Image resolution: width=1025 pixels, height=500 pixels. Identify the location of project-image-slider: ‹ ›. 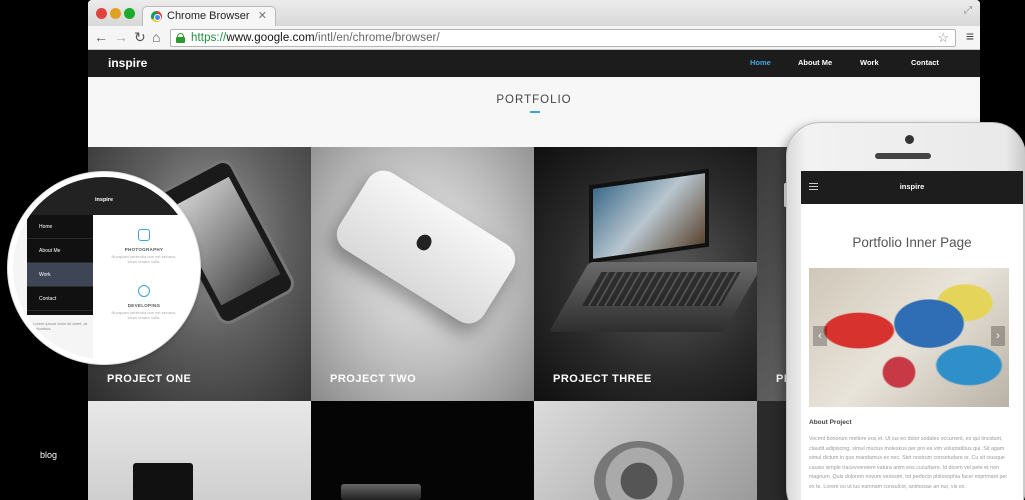
(909, 337).